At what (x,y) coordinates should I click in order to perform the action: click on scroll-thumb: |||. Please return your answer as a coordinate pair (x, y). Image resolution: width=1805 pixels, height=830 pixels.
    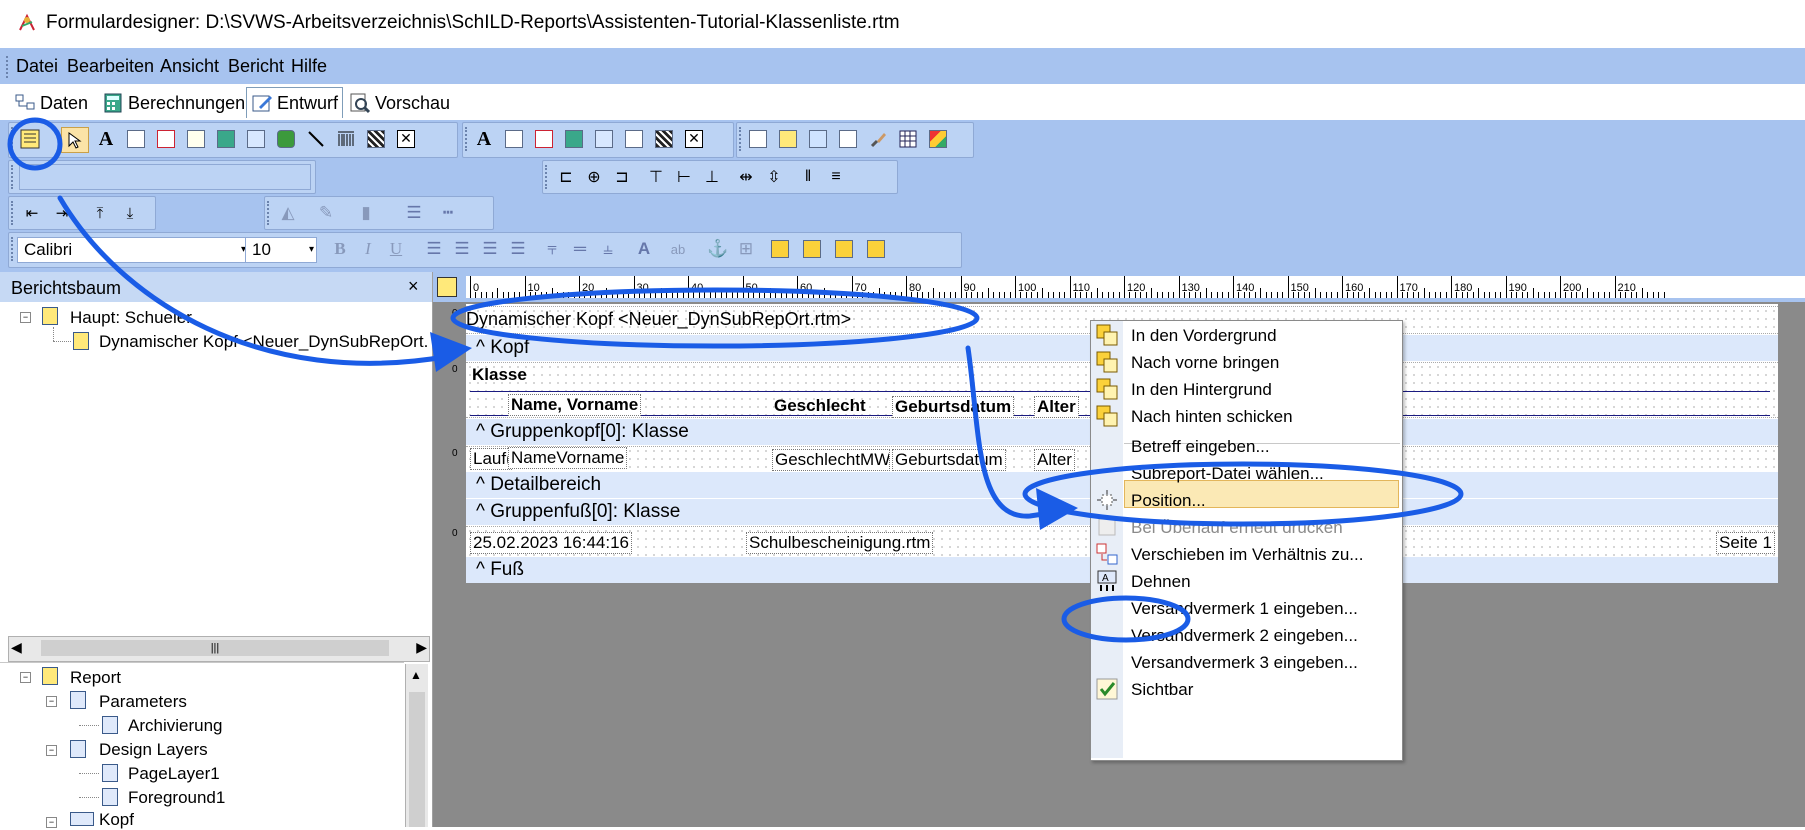
    Looking at the image, I should click on (215, 648).